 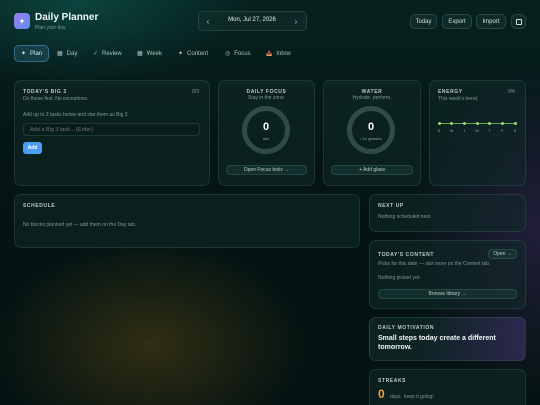 What do you see at coordinates (39, 206) in the screenshot?
I see `schedule-title: SCHEDULE` at bounding box center [39, 206].